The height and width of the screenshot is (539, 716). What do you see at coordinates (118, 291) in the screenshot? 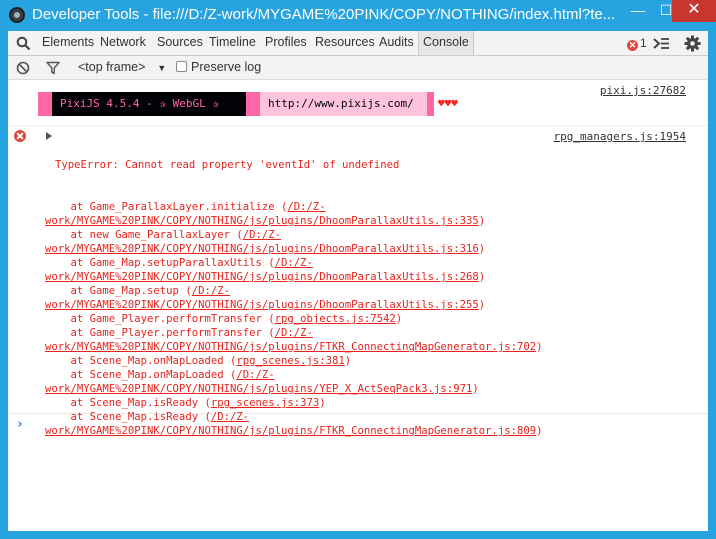
I see `stack-frame-text: at Game_Map.setup (` at bounding box center [118, 291].